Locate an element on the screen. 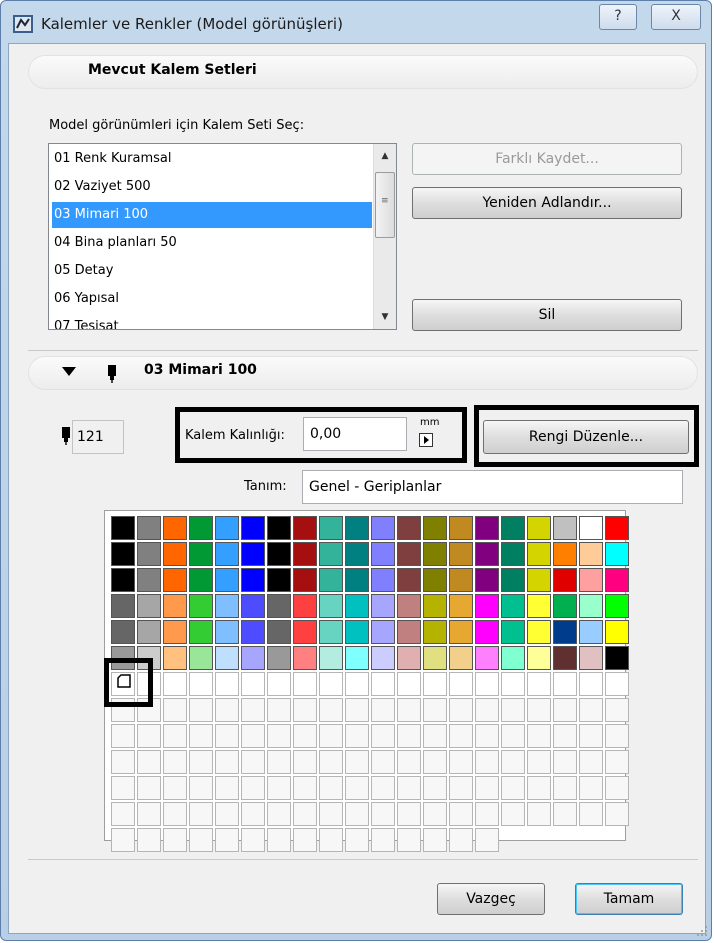 The image size is (714, 943). ok-button: Tamam is located at coordinates (629, 899).